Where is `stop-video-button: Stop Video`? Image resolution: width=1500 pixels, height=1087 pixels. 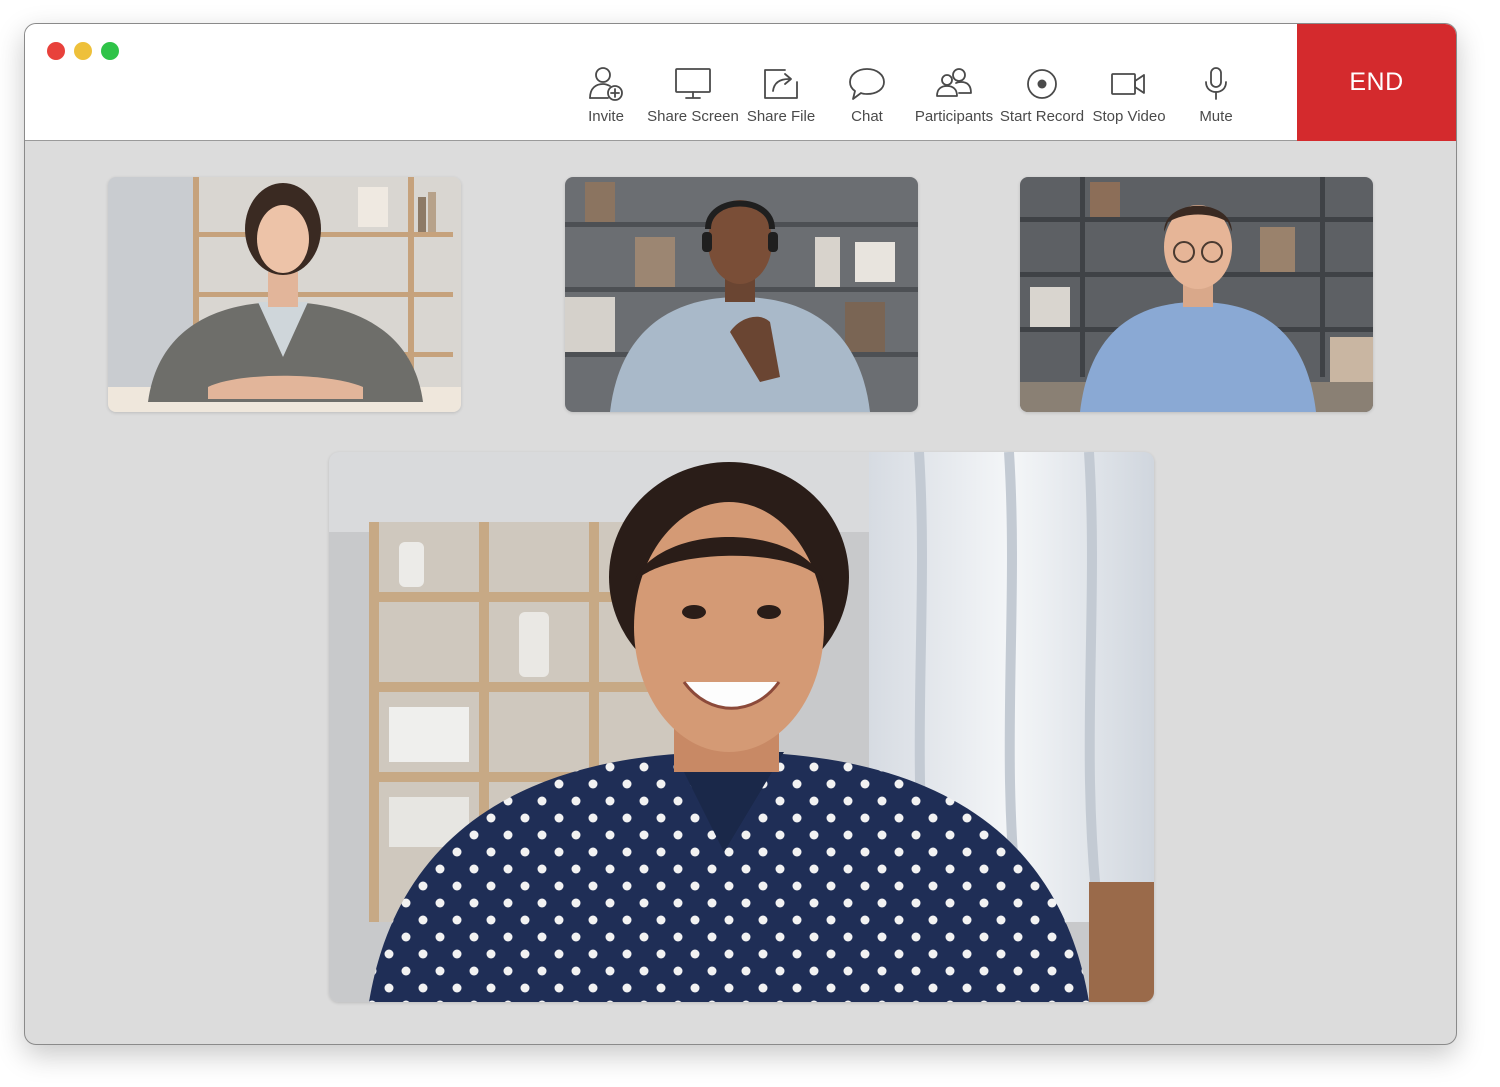
stop-video-button: Stop Video is located at coordinates (1129, 94).